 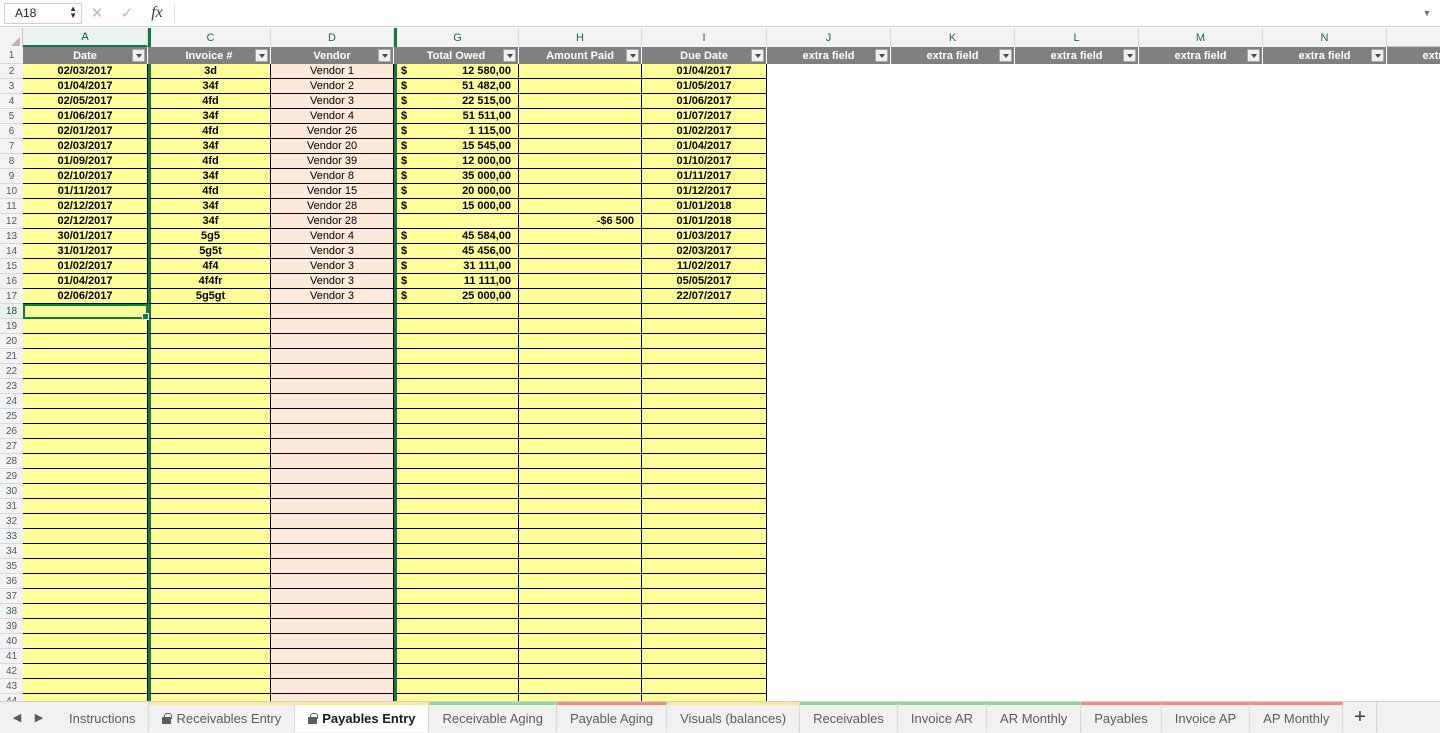 What do you see at coordinates (580, 476) in the screenshot?
I see `cell-amount-paid-r29` at bounding box center [580, 476].